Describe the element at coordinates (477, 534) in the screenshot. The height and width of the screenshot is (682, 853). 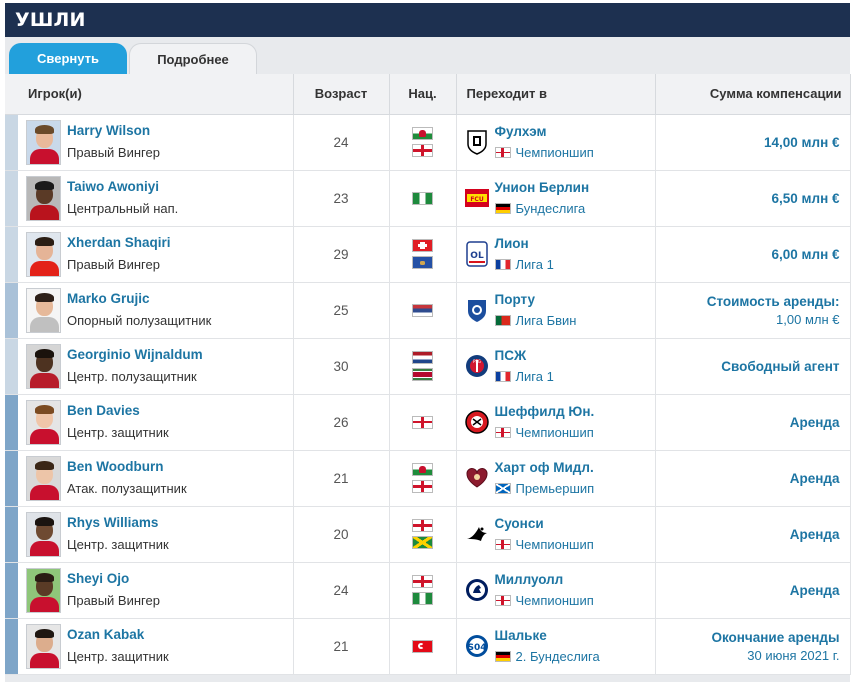
I see `swansea-crest` at that location.